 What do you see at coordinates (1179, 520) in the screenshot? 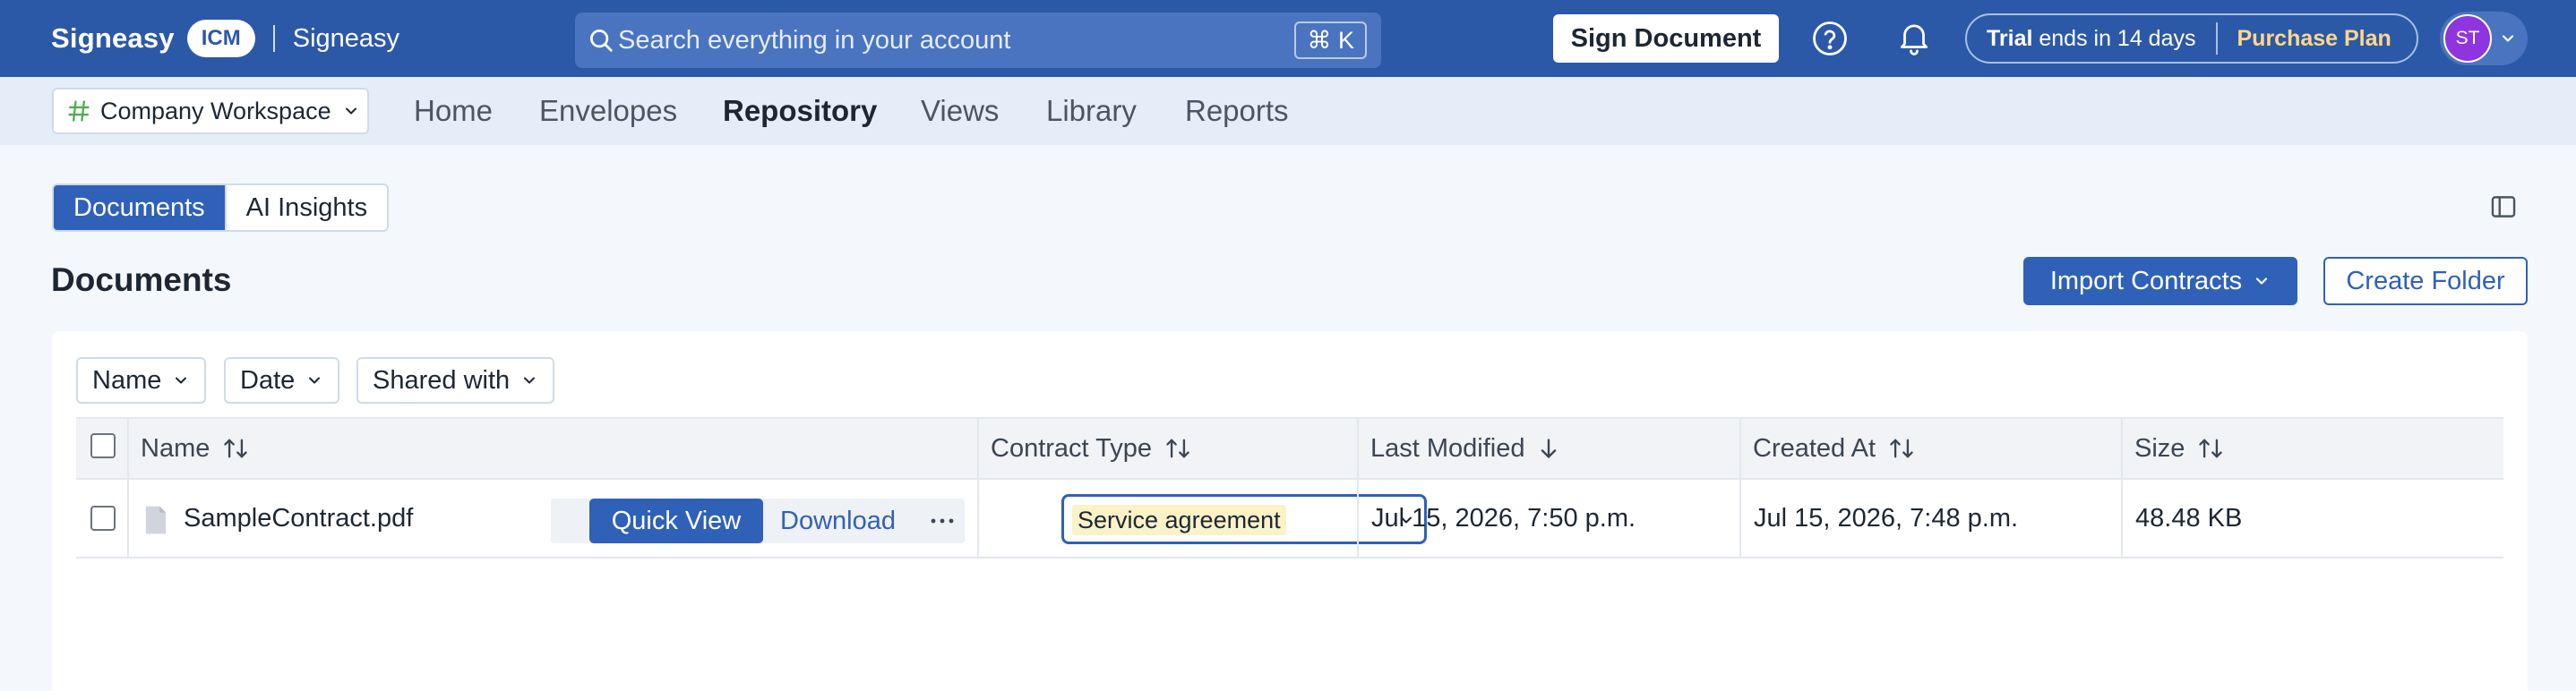
I see `contract-type-chip: Service agreement` at bounding box center [1179, 520].